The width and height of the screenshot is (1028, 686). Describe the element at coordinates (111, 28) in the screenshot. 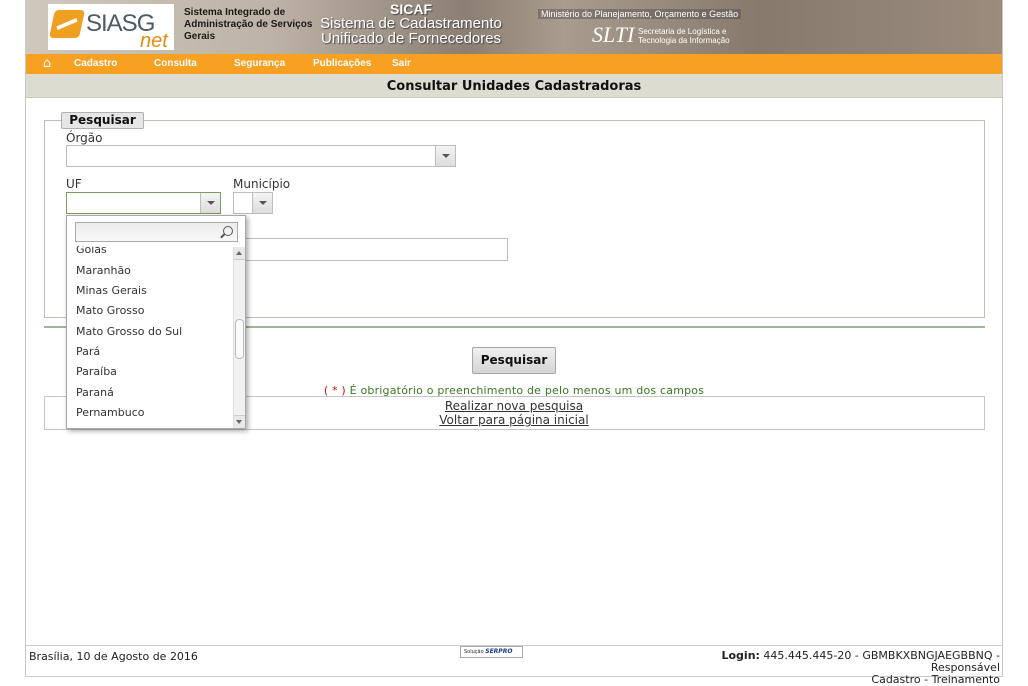

I see `siasg-logo: SIASG net` at that location.